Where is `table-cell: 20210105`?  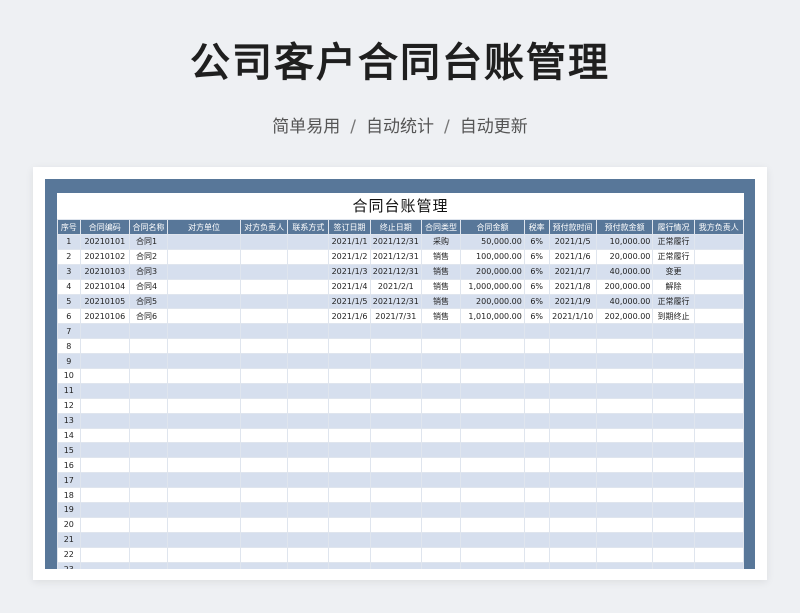
table-cell: 20210105 is located at coordinates (104, 301).